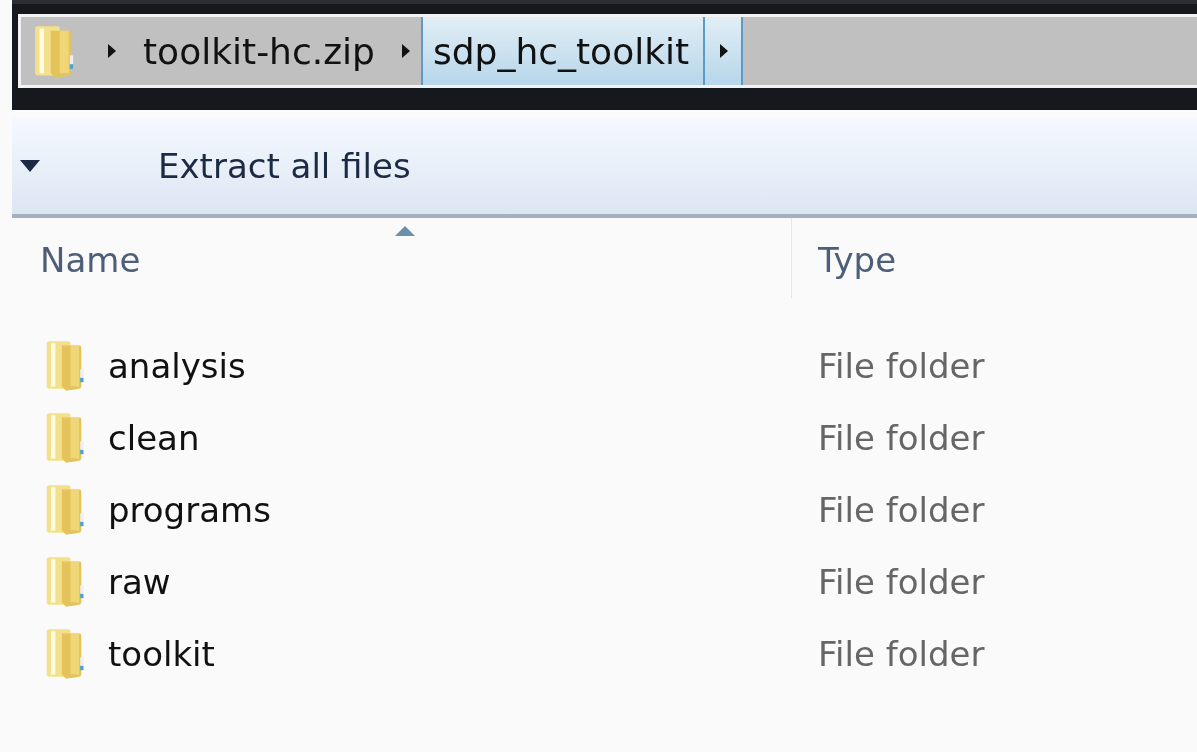  What do you see at coordinates (139, 582) in the screenshot?
I see `folder-name: raw` at bounding box center [139, 582].